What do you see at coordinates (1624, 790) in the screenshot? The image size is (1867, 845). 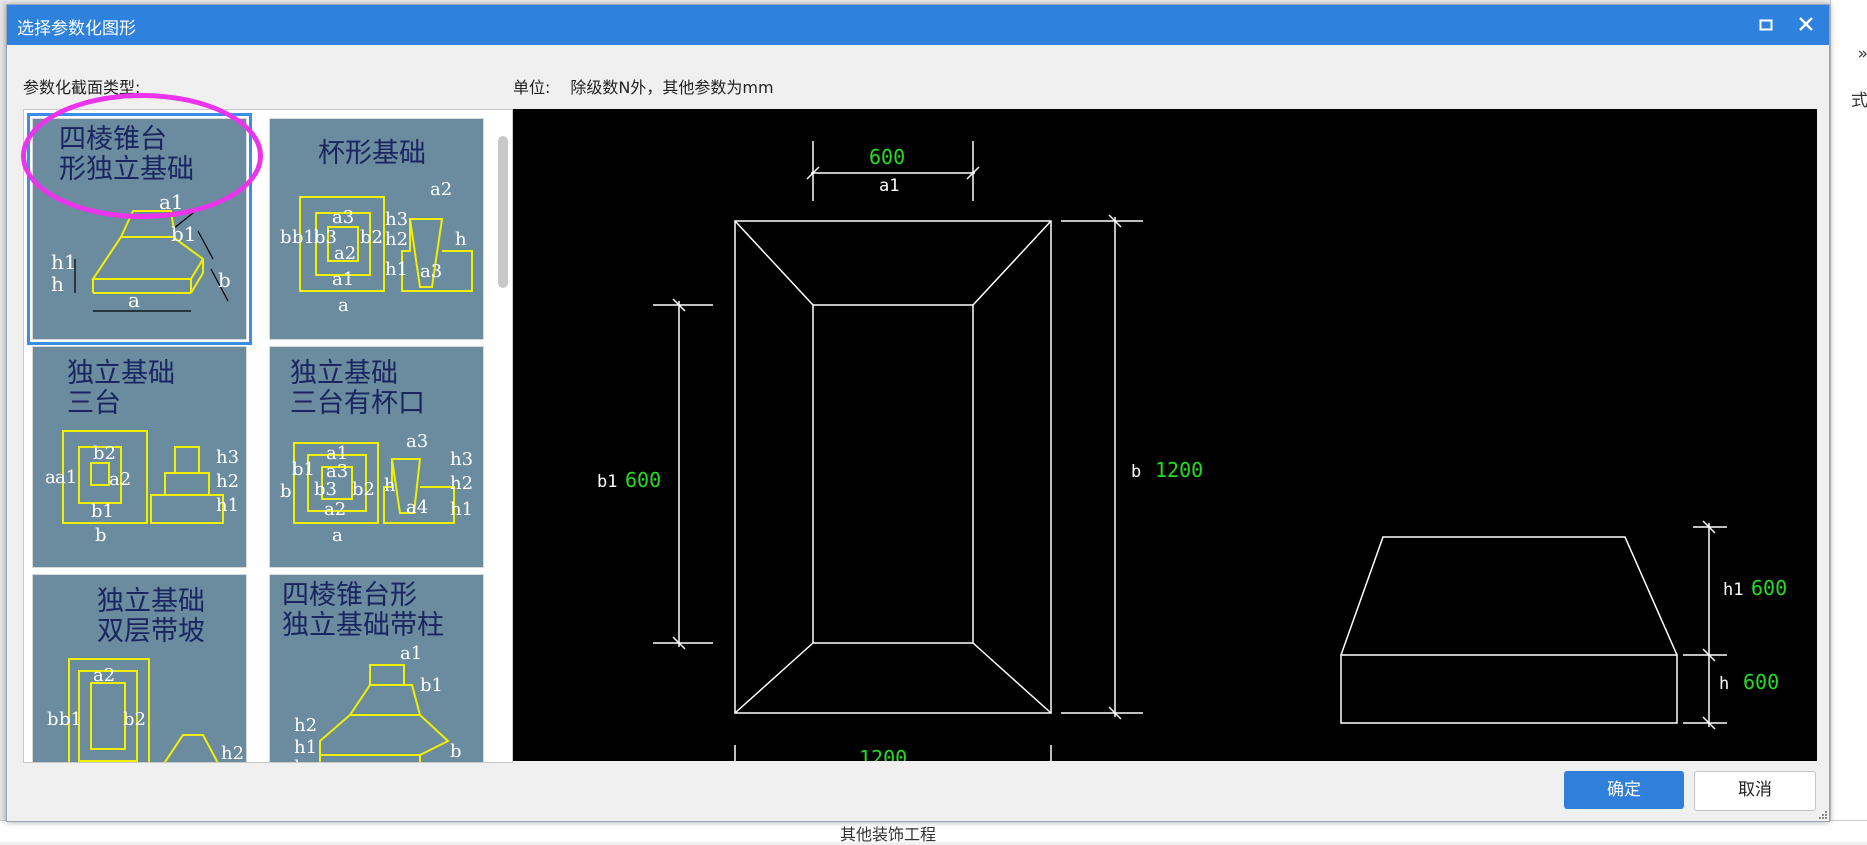 I see `ok-button: 确定` at bounding box center [1624, 790].